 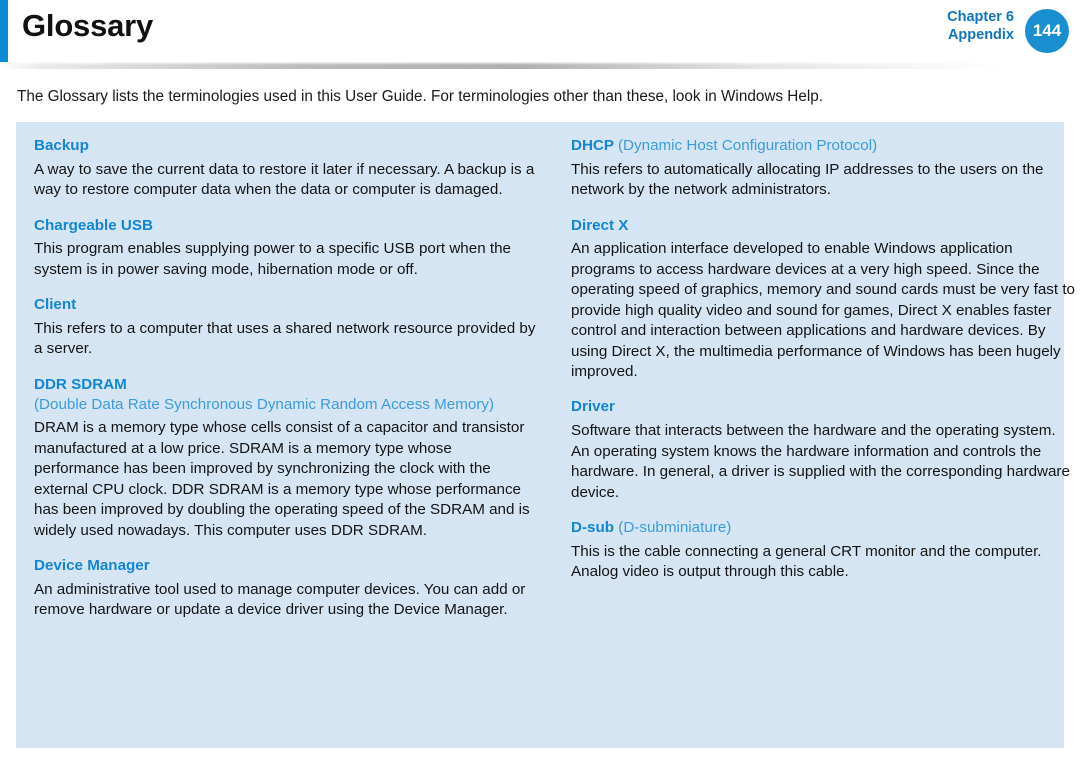 What do you see at coordinates (94, 225) in the screenshot?
I see `glossary-term-label: Chargeable USB` at bounding box center [94, 225].